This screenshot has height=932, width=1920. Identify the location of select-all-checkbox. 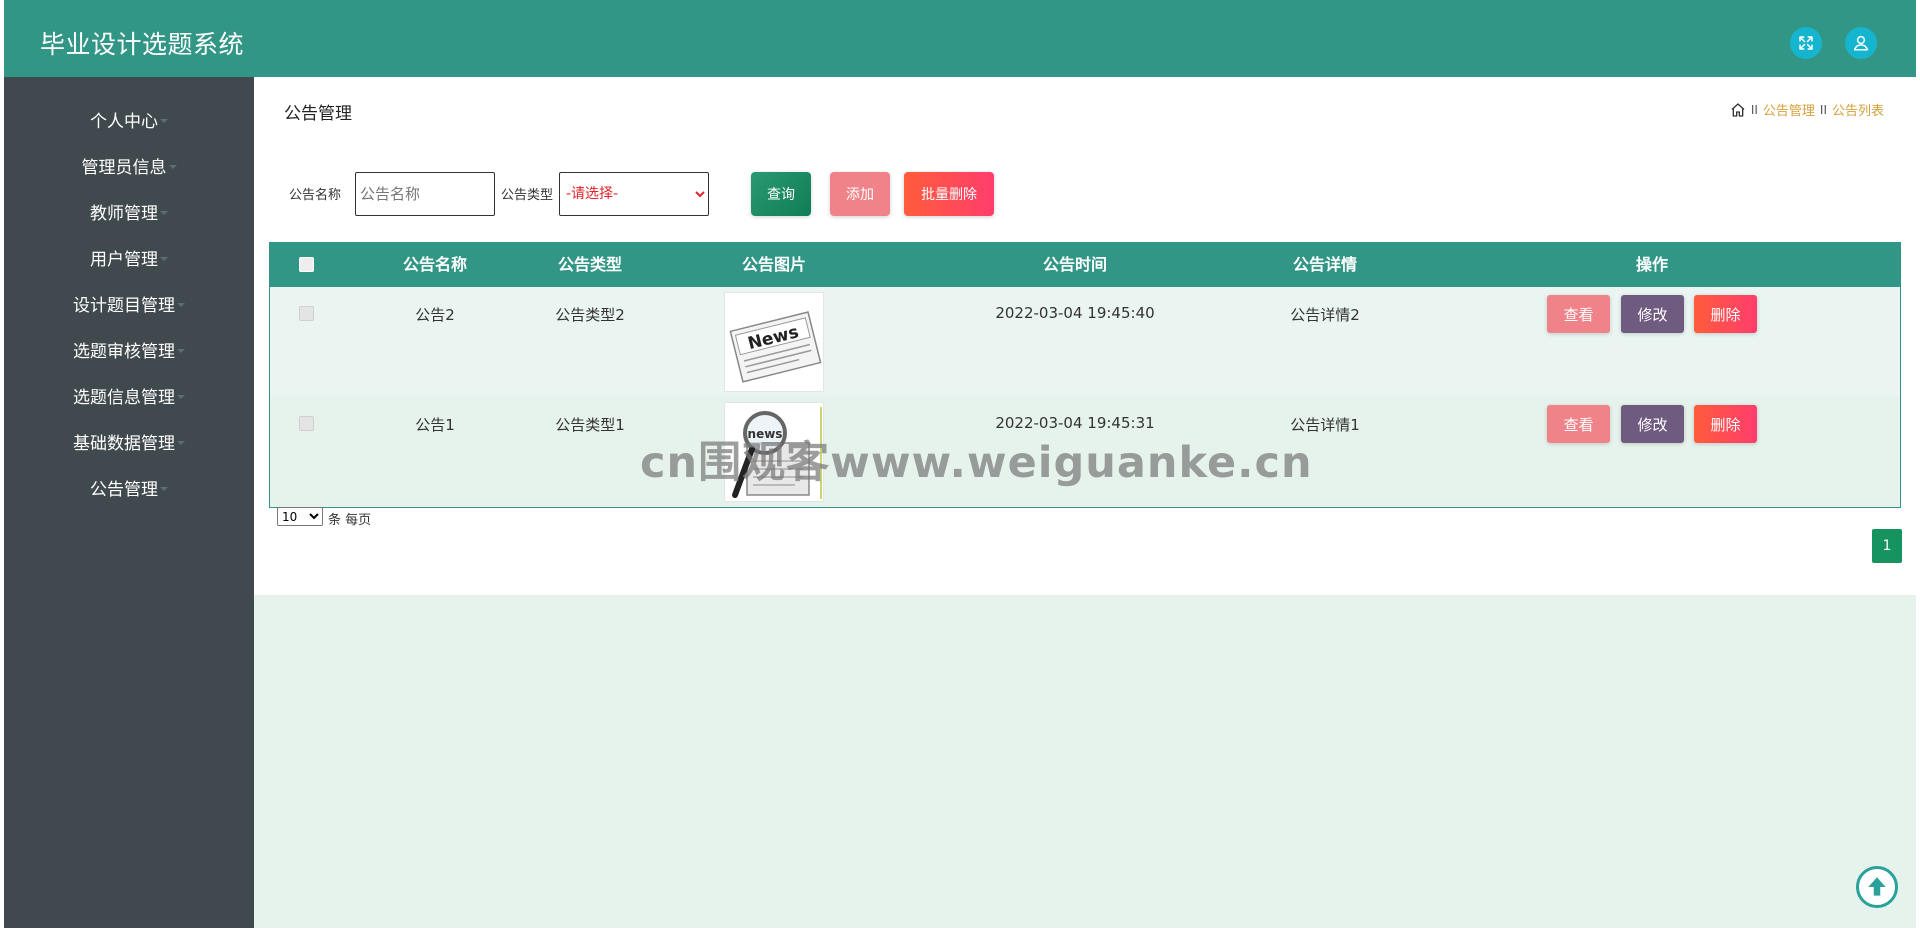
(306, 264).